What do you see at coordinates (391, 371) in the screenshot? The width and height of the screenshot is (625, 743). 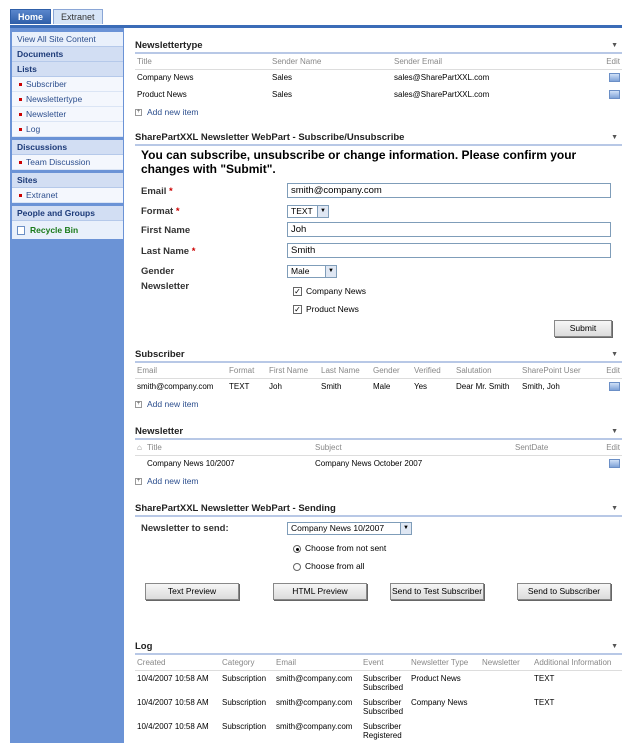 I see `column-header: Gender` at bounding box center [391, 371].